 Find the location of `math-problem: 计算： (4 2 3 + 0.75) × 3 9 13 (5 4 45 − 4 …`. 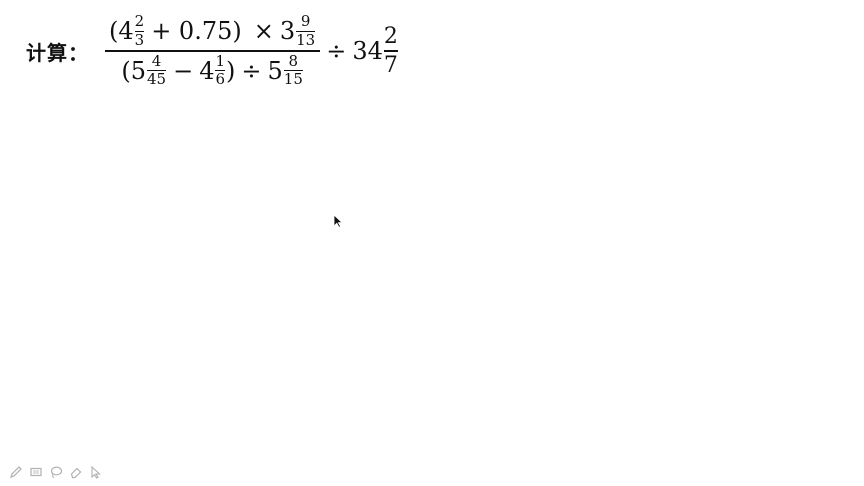

math-problem: 计算： (4 2 3 + 0.75) × 3 9 13 (5 4 45 − 4 … is located at coordinates (212, 51).